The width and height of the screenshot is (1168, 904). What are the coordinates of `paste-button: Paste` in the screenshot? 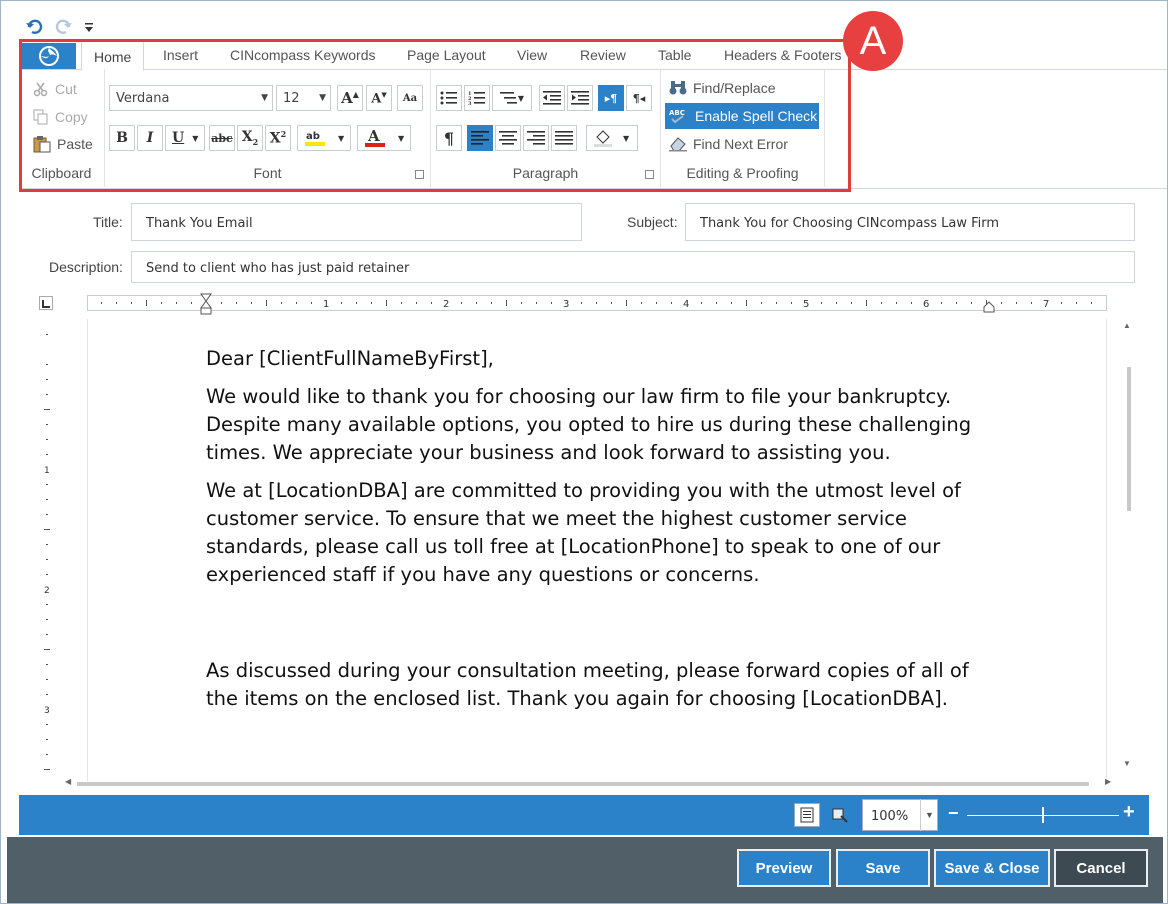 It's located at (63, 144).